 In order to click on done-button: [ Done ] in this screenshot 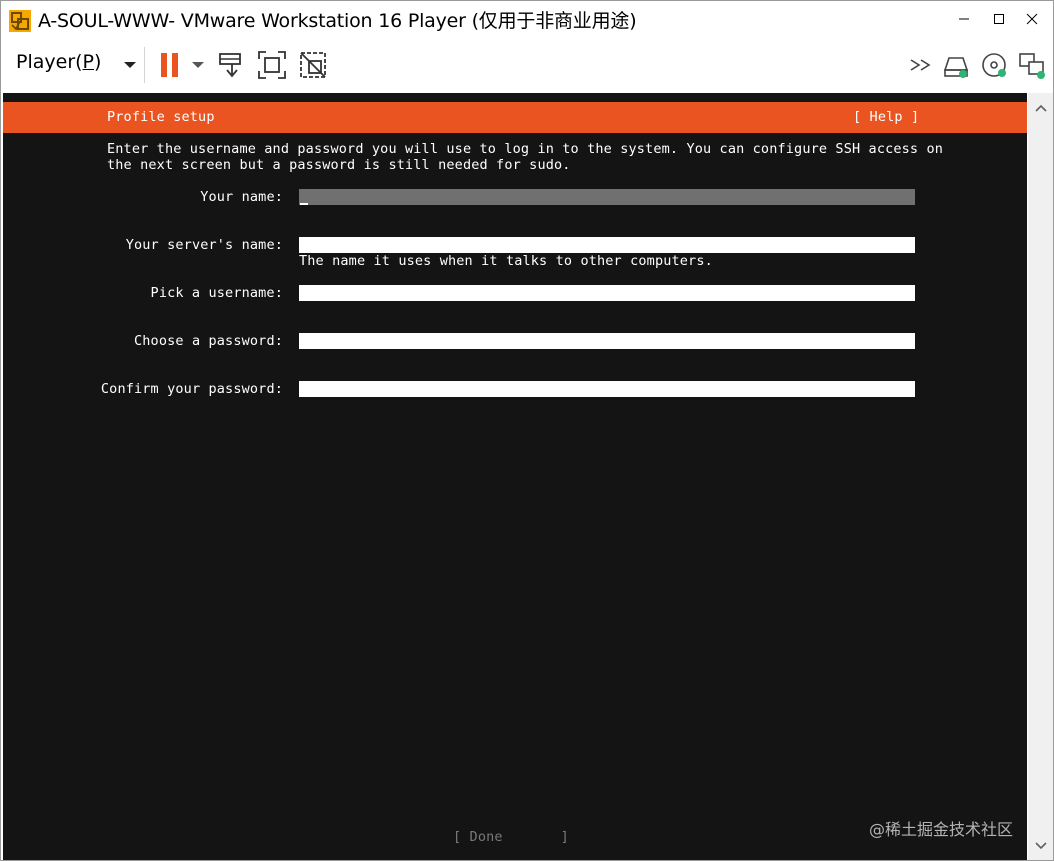, I will do `click(511, 837)`.